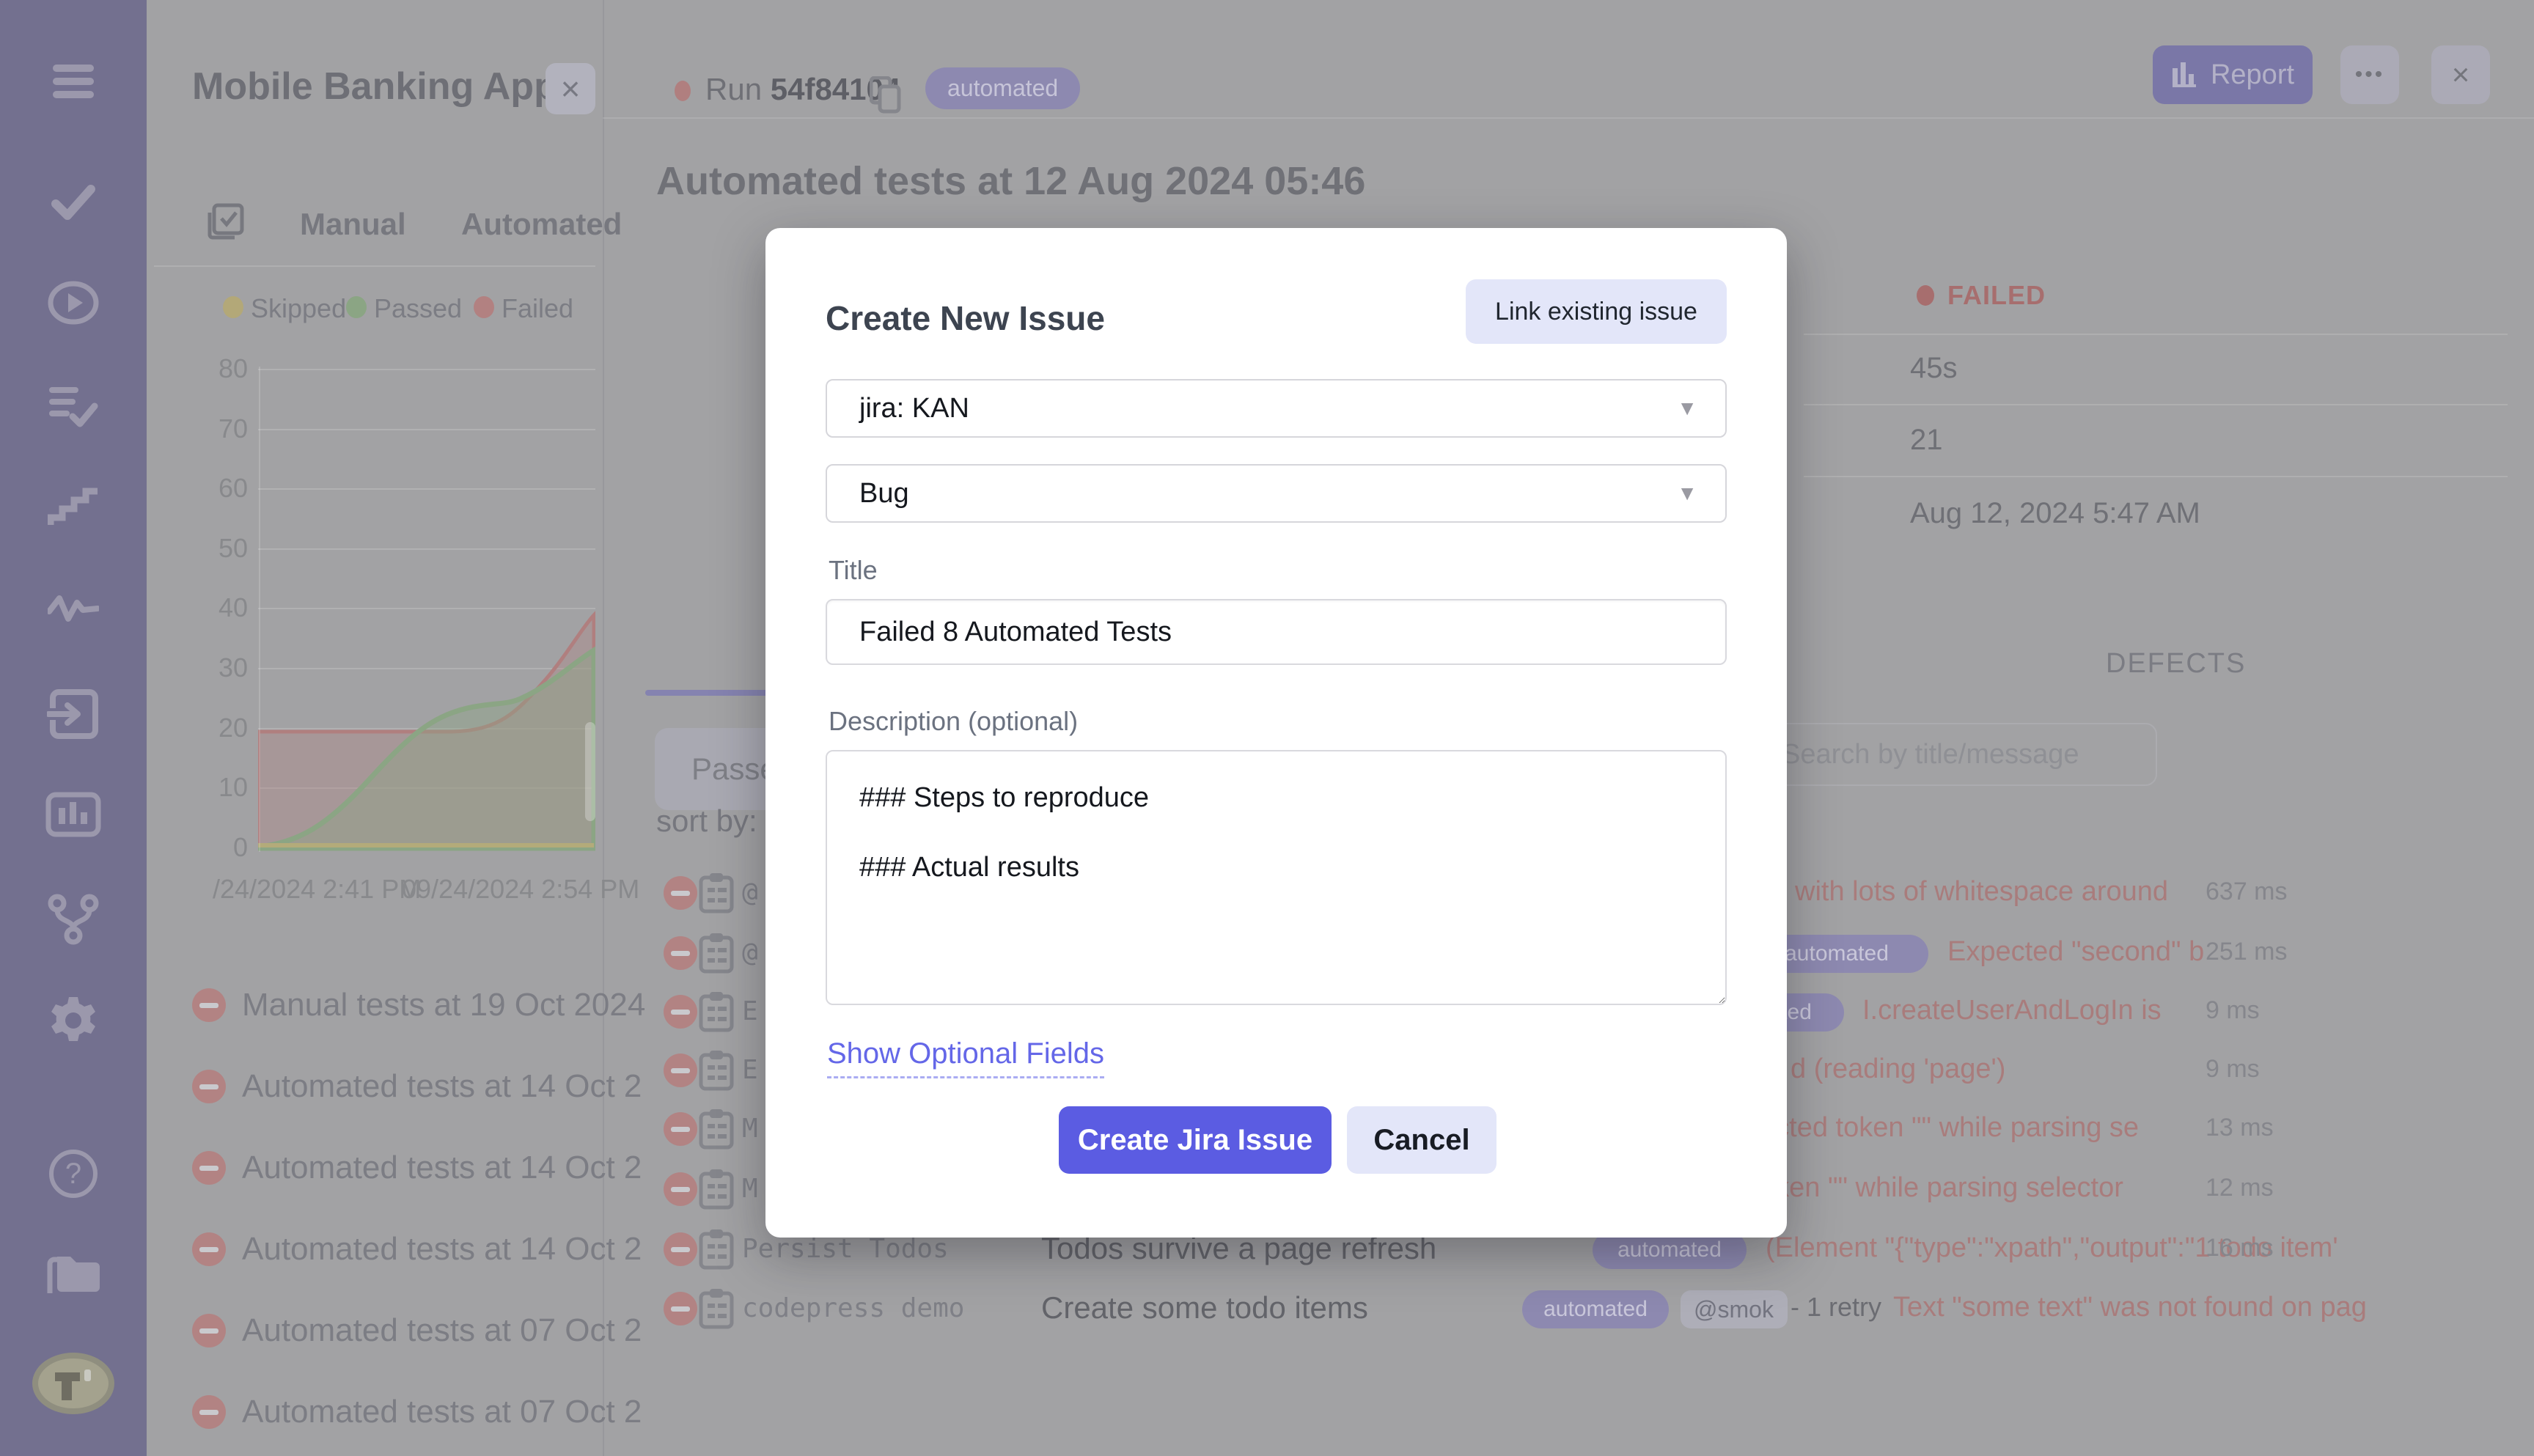 This screenshot has width=2534, height=1456. I want to click on check-icon, so click(73, 202).